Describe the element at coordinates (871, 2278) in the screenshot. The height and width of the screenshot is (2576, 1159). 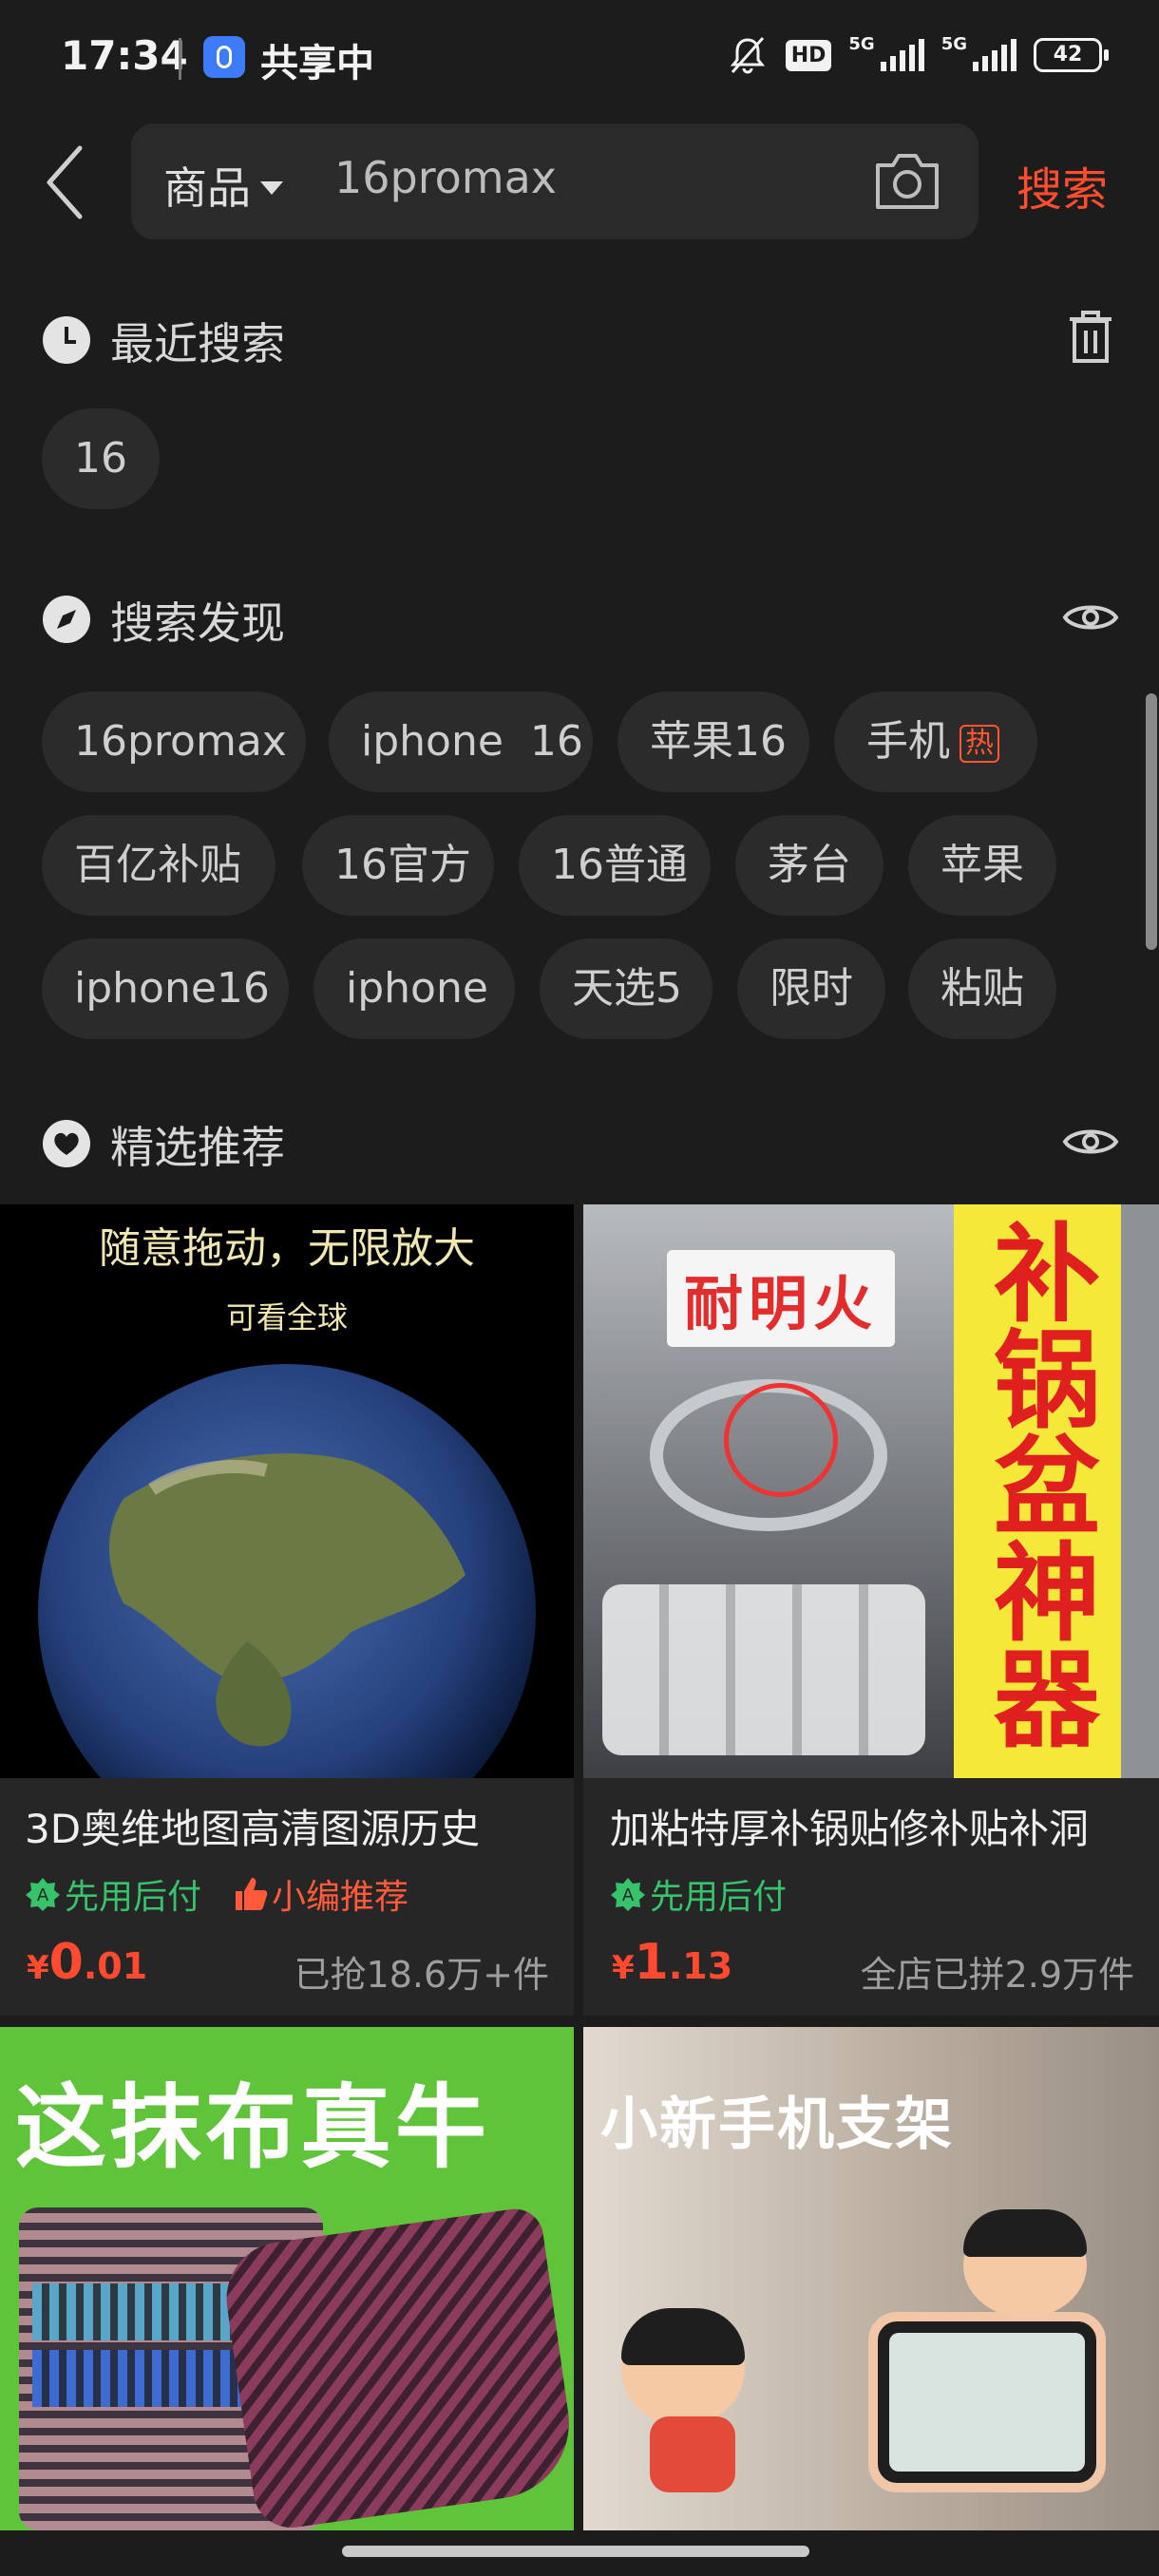
I see `product-card: 小新手机支架` at that location.